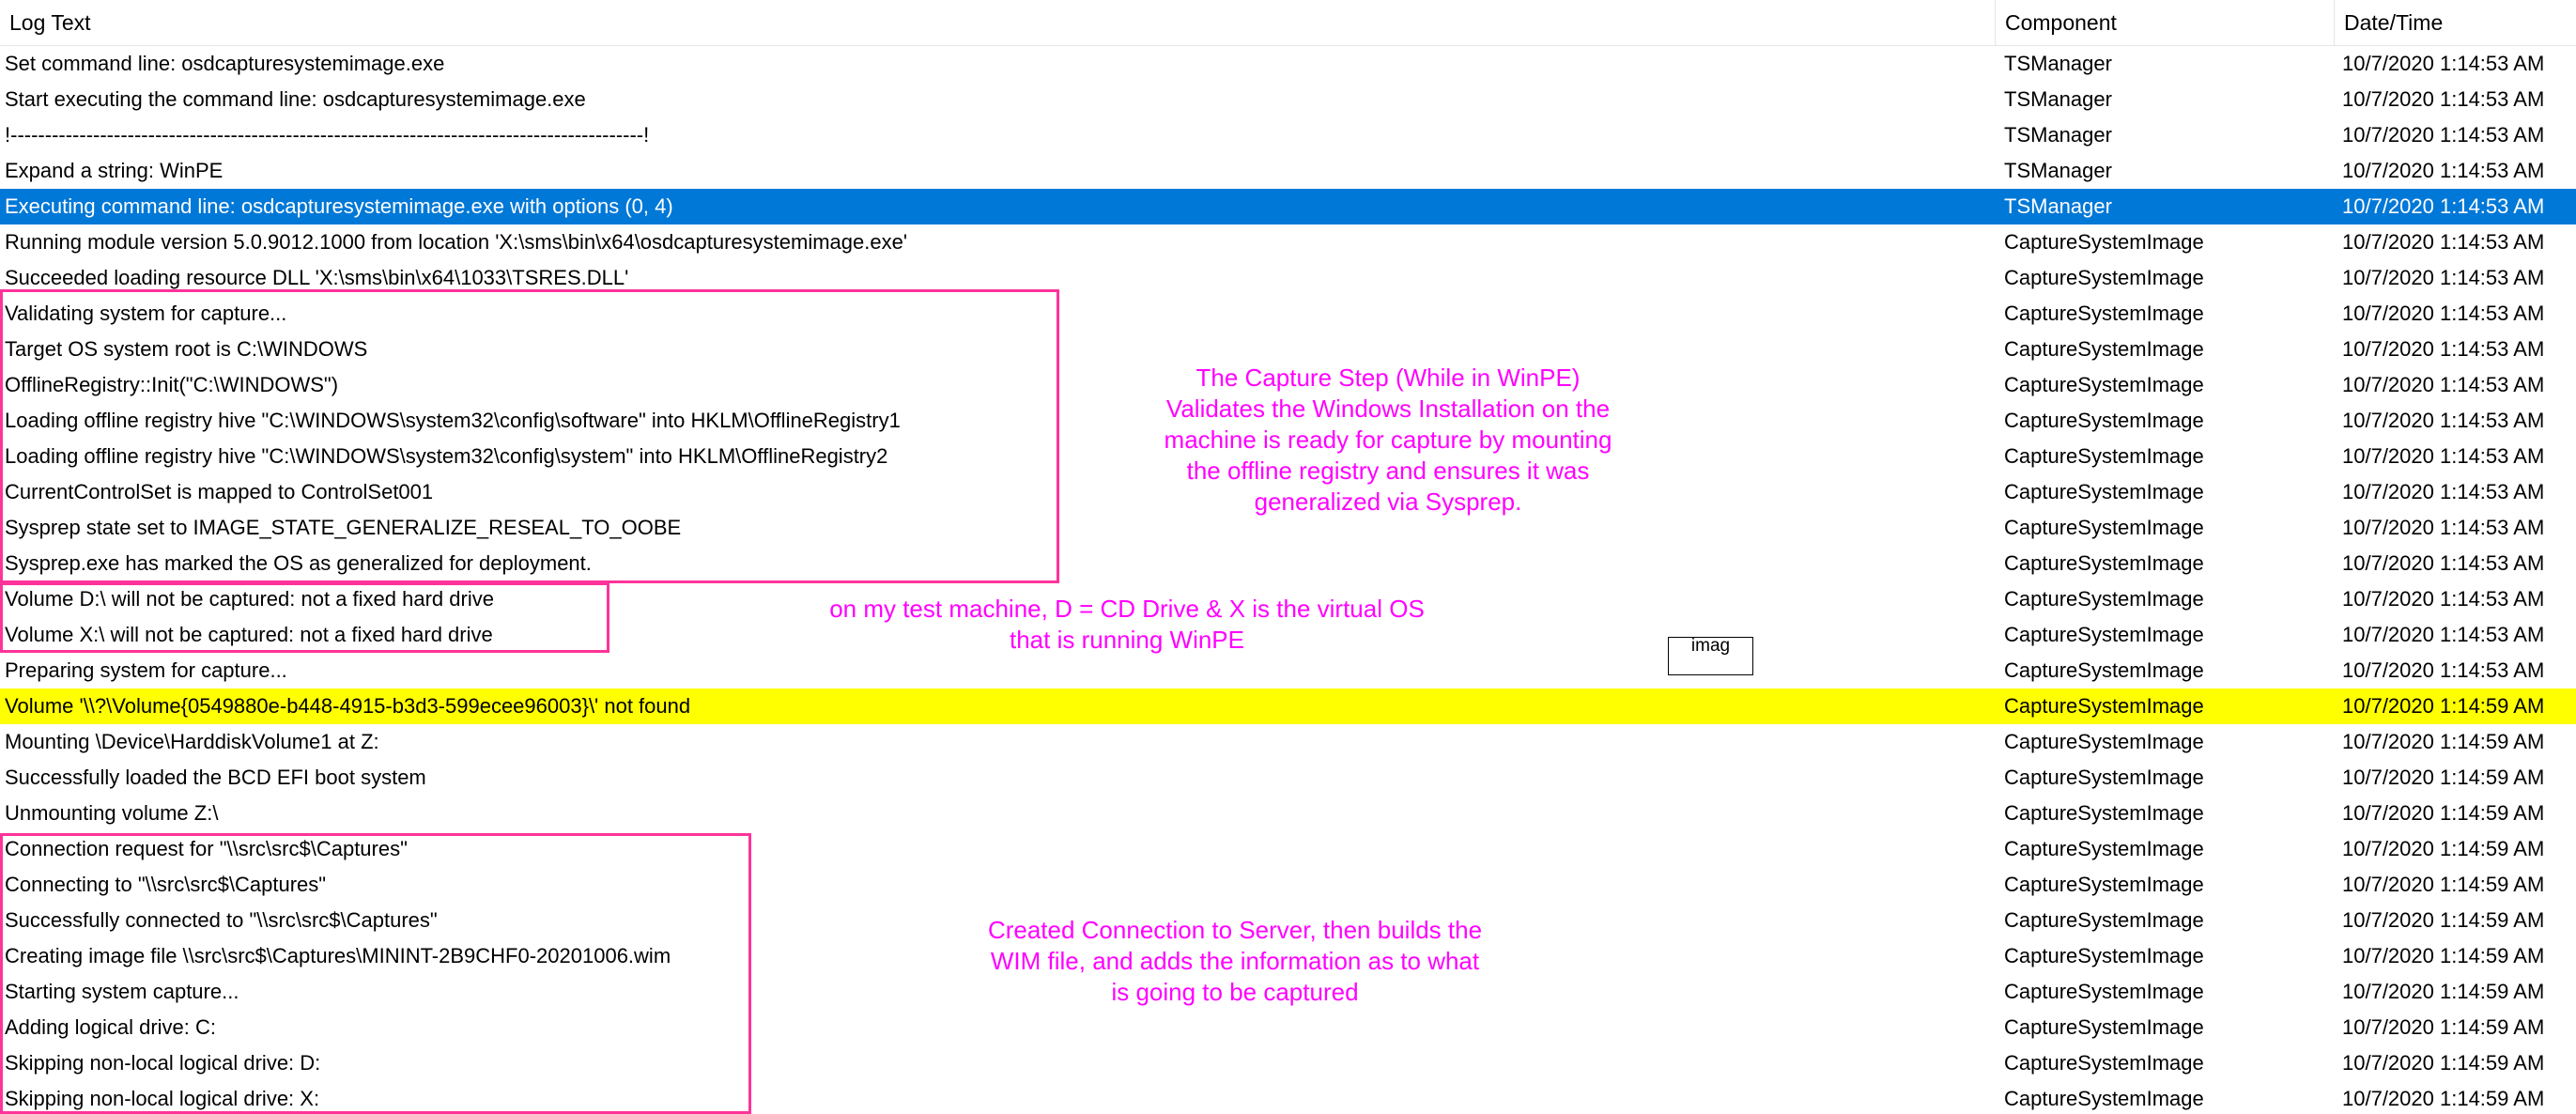 This screenshot has height=1114, width=2576. What do you see at coordinates (2455, 22) in the screenshot?
I see `column-header-datetime: Date/Time` at bounding box center [2455, 22].